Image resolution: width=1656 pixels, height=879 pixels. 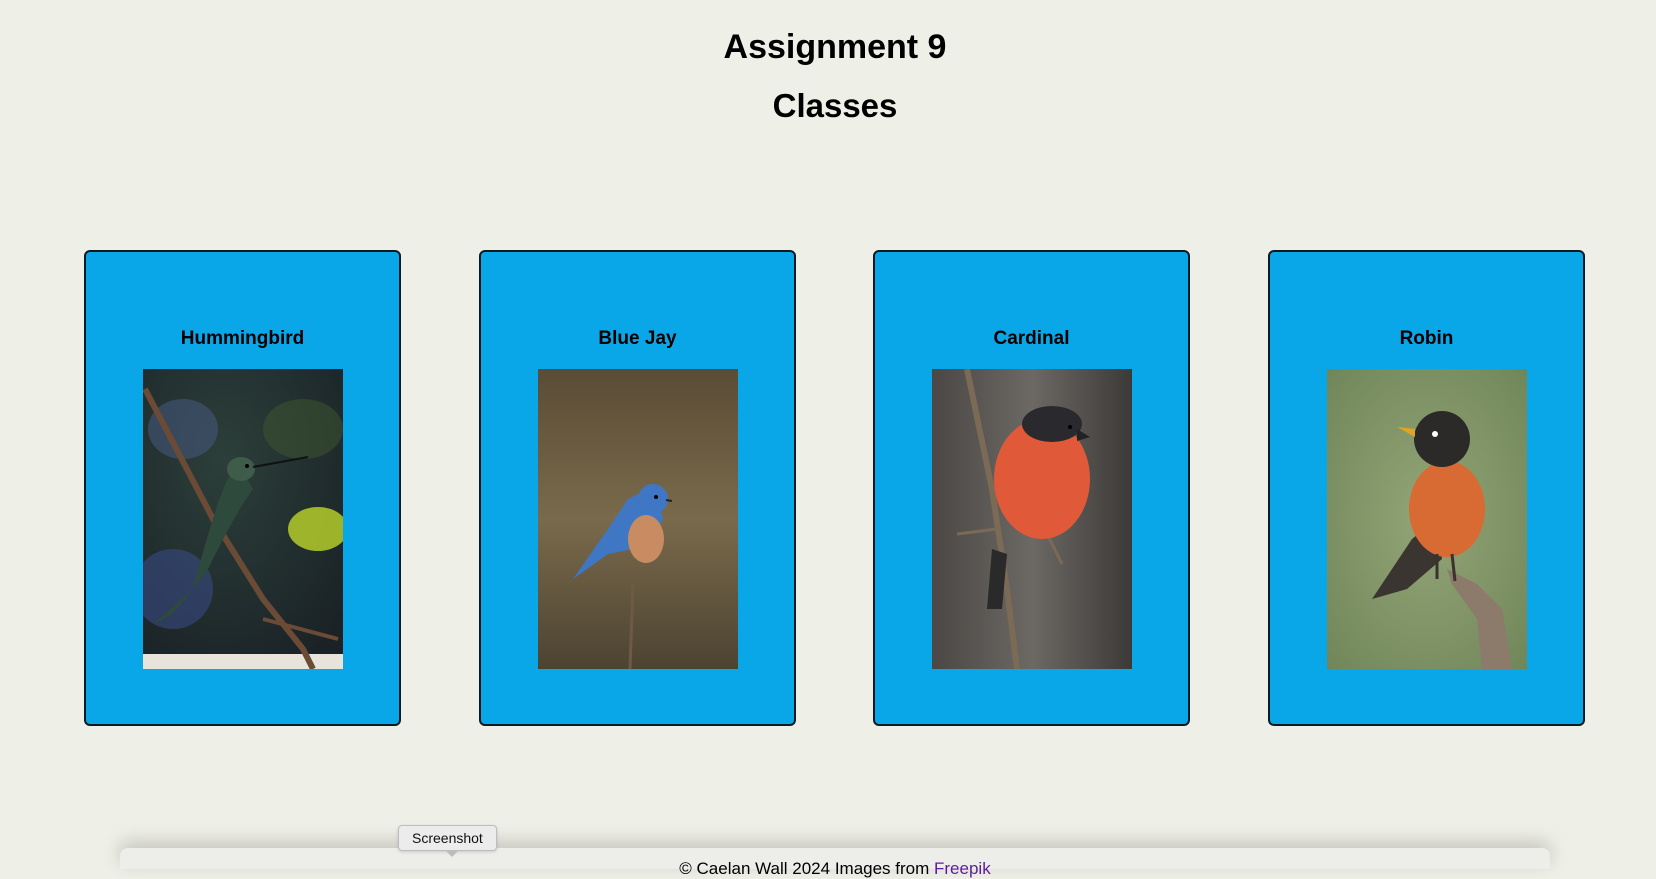 What do you see at coordinates (637, 338) in the screenshot?
I see `card-title: Blue Jay` at bounding box center [637, 338].